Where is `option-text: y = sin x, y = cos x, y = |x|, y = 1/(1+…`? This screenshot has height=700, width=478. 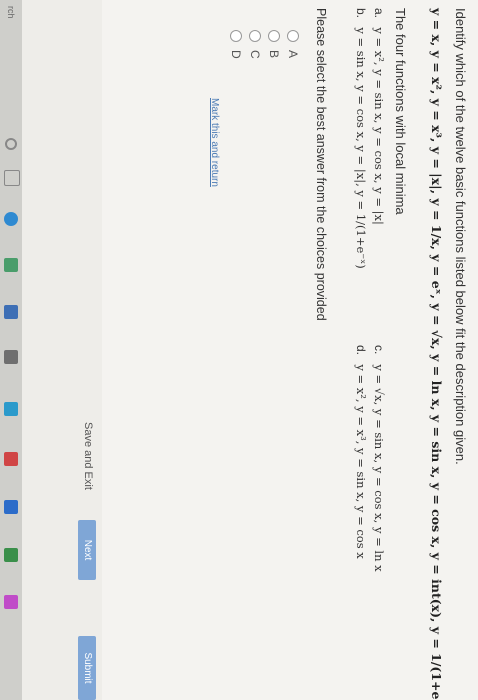 option-text: y = sin x, y = cos x, y = |x|, y = 1/(1+… is located at coordinates (361, 148).